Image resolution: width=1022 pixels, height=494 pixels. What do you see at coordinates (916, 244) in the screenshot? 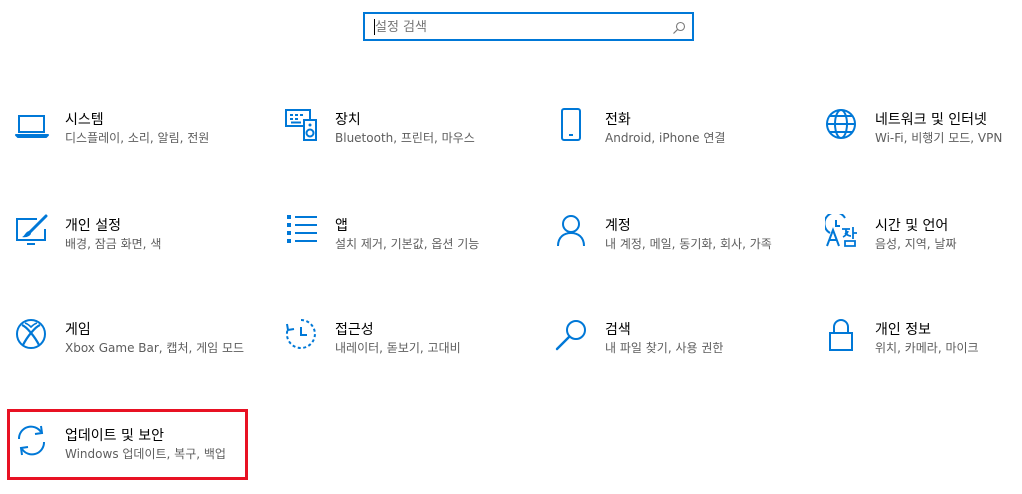
I see `tile-description: 음성, 지역, 날짜` at bounding box center [916, 244].